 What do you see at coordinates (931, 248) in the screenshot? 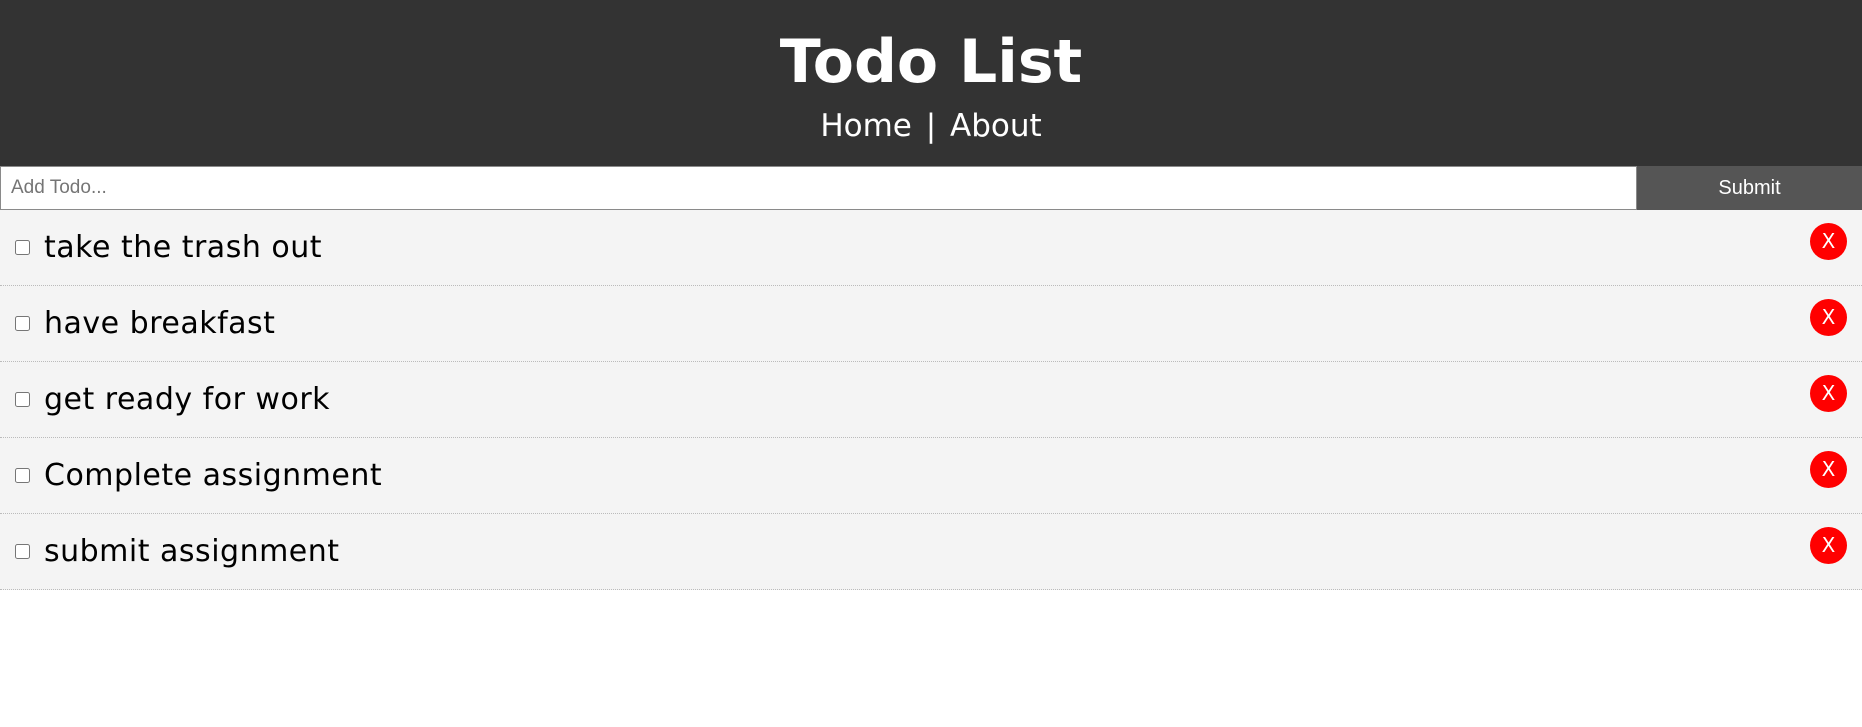
I see `todo-item: take the trash out X` at bounding box center [931, 248].